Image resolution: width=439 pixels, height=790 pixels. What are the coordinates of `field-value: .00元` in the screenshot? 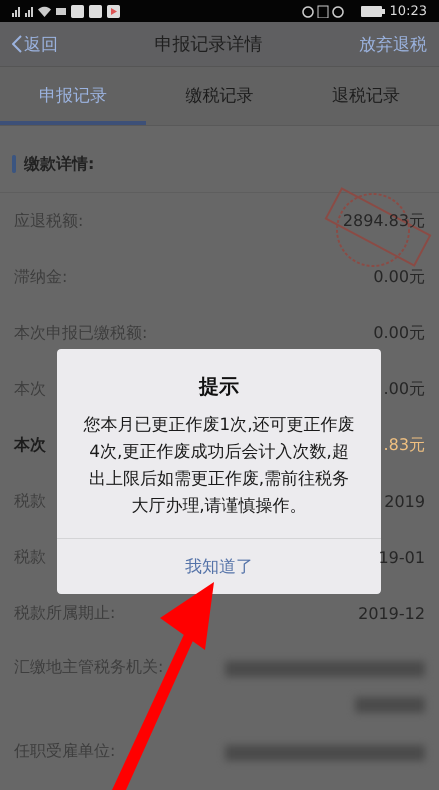 It's located at (404, 389).